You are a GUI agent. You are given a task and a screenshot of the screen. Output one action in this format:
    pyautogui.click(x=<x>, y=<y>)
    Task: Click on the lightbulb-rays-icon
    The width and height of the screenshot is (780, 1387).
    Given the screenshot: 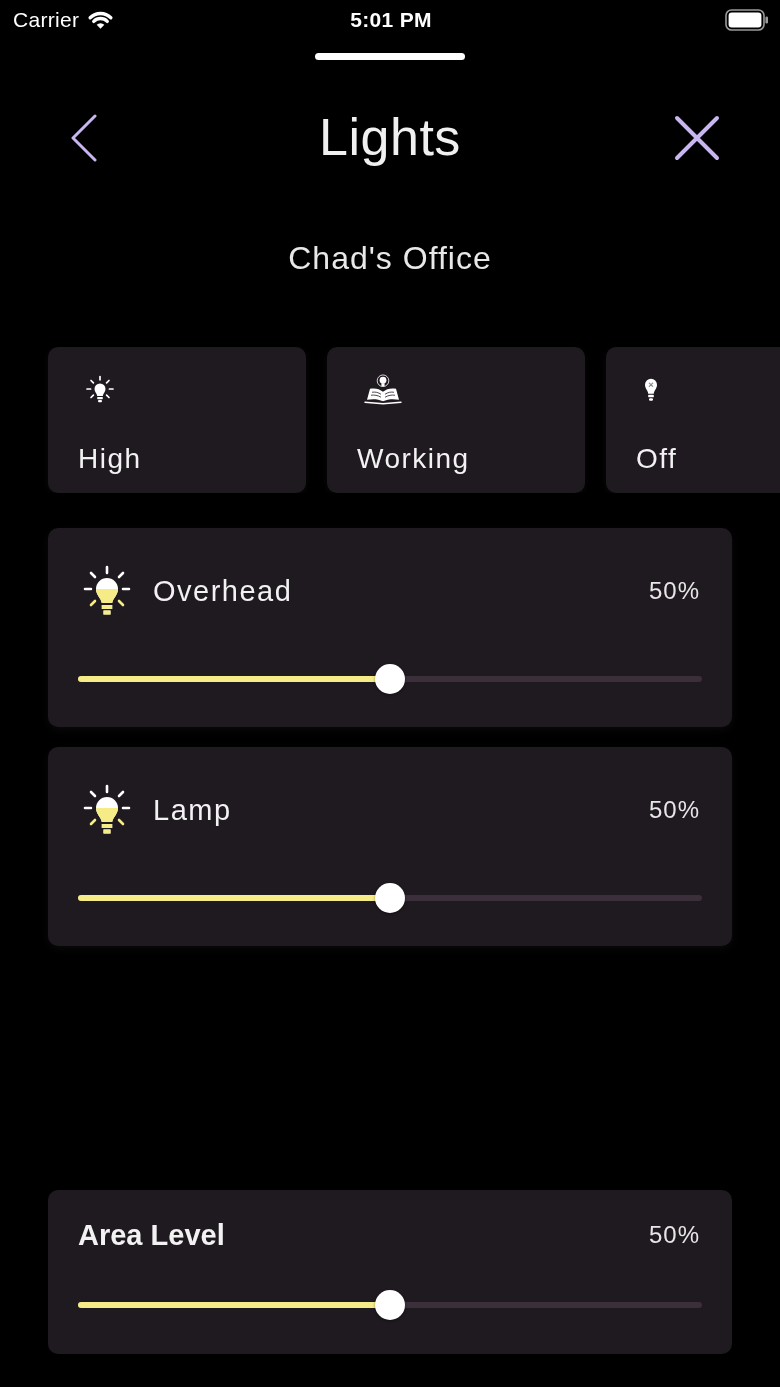 What is the action you would take?
    pyautogui.click(x=100, y=389)
    